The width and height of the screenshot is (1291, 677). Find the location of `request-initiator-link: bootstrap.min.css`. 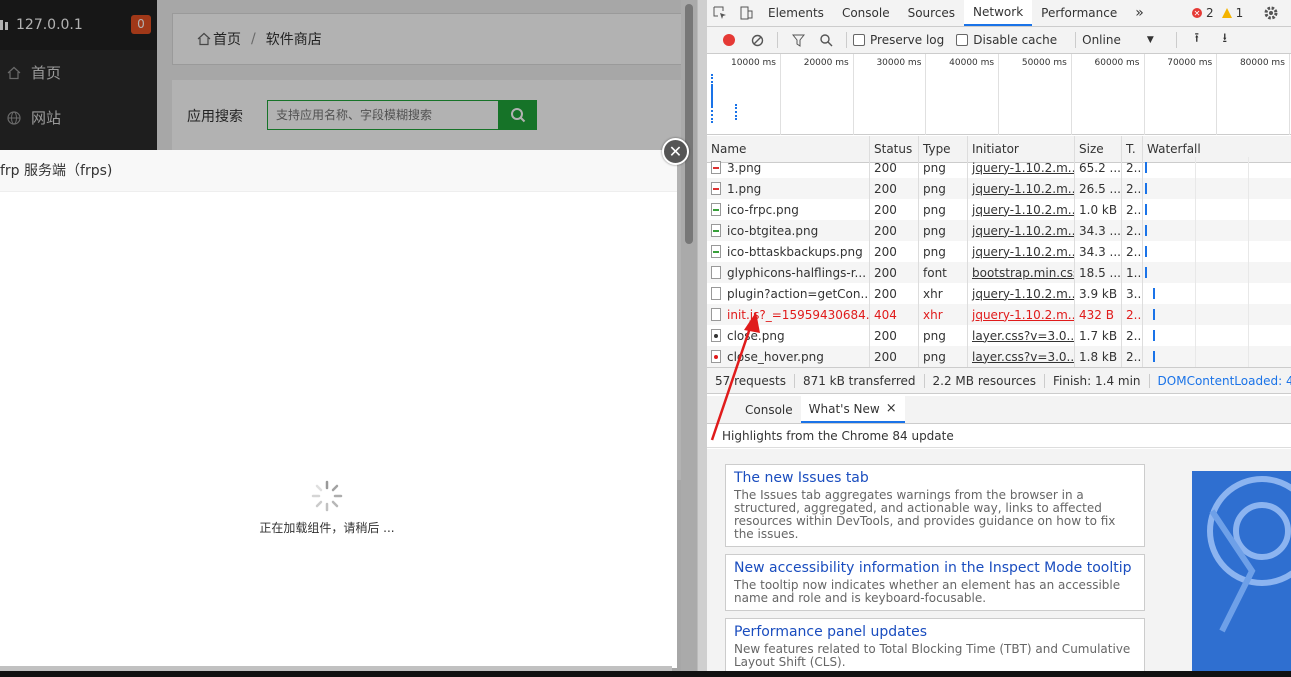

request-initiator-link: bootstrap.min.css is located at coordinates (1021, 272).